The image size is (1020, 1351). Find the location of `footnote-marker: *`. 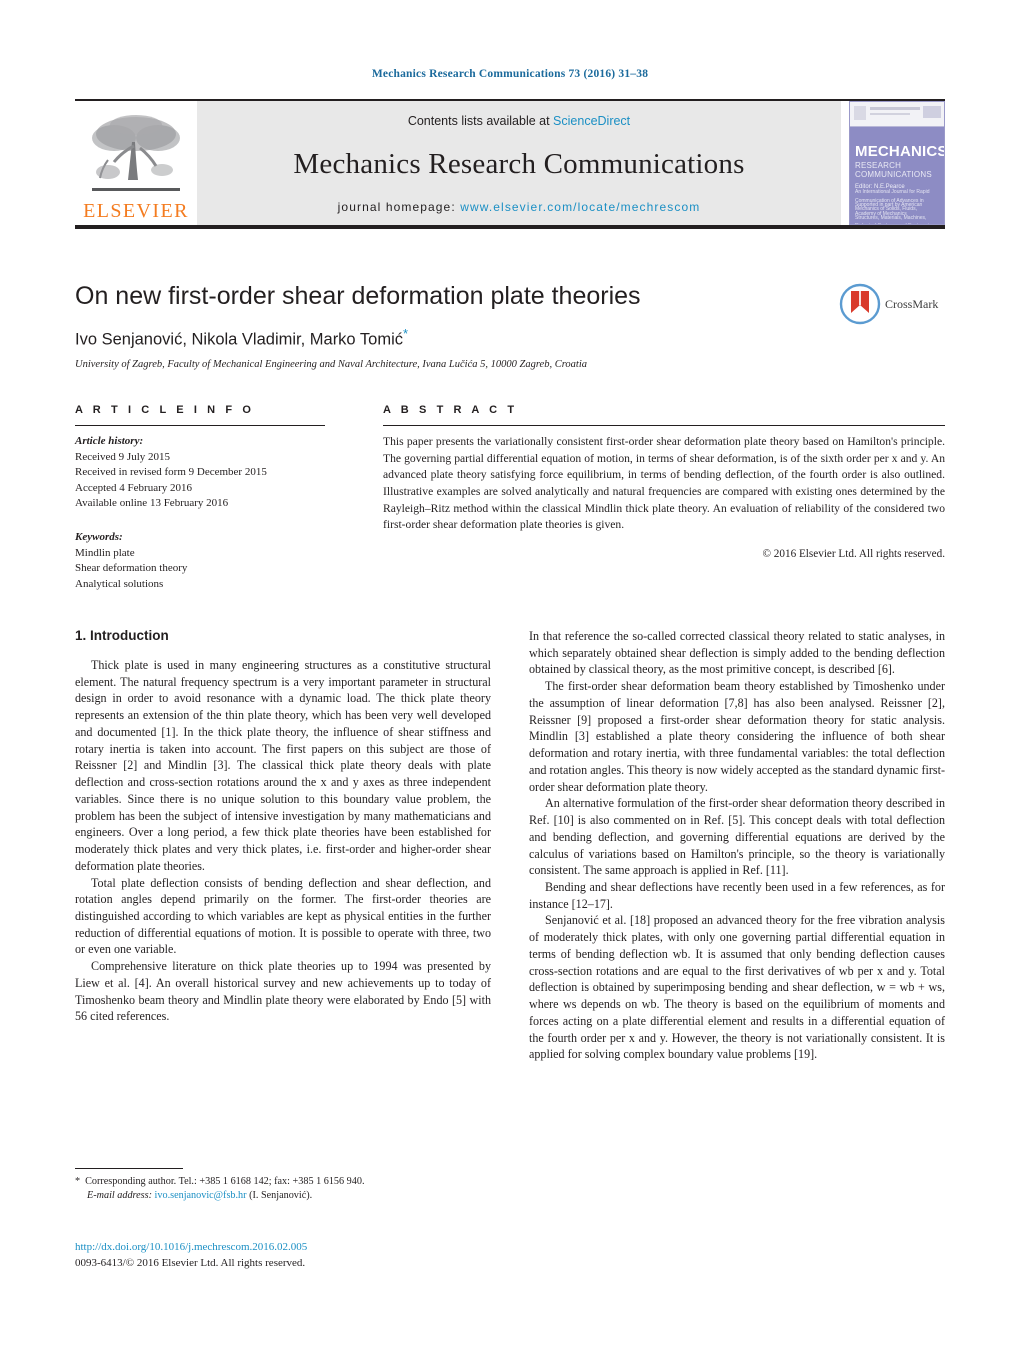

footnote-marker: * is located at coordinates (78, 1181).